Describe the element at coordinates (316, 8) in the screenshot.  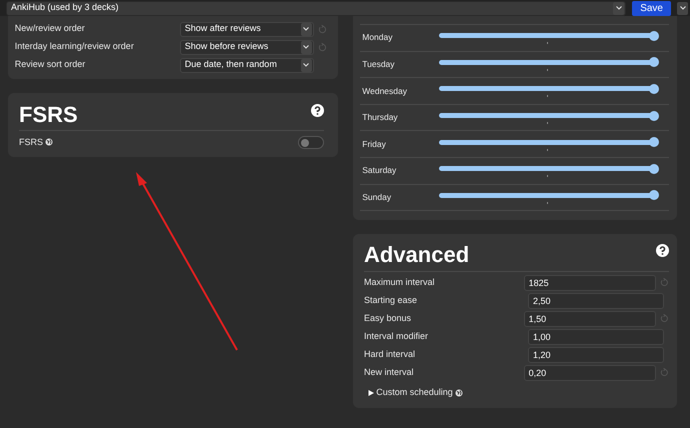
I see `deck-select: AnkiHub (used by 3 decks)` at that location.